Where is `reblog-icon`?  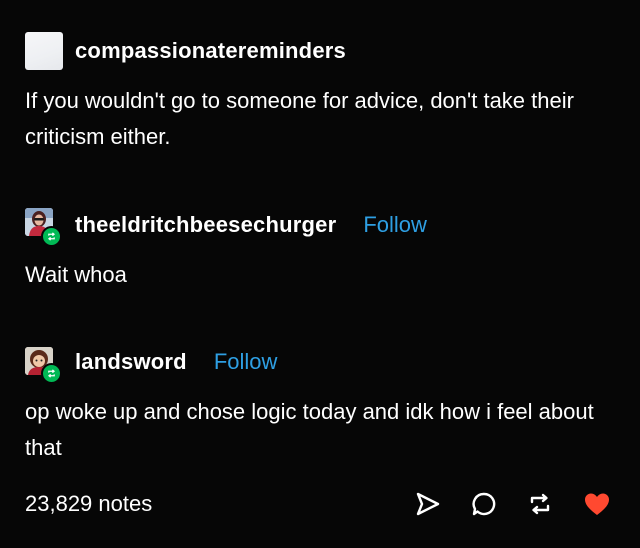 reblog-icon is located at coordinates (540, 504).